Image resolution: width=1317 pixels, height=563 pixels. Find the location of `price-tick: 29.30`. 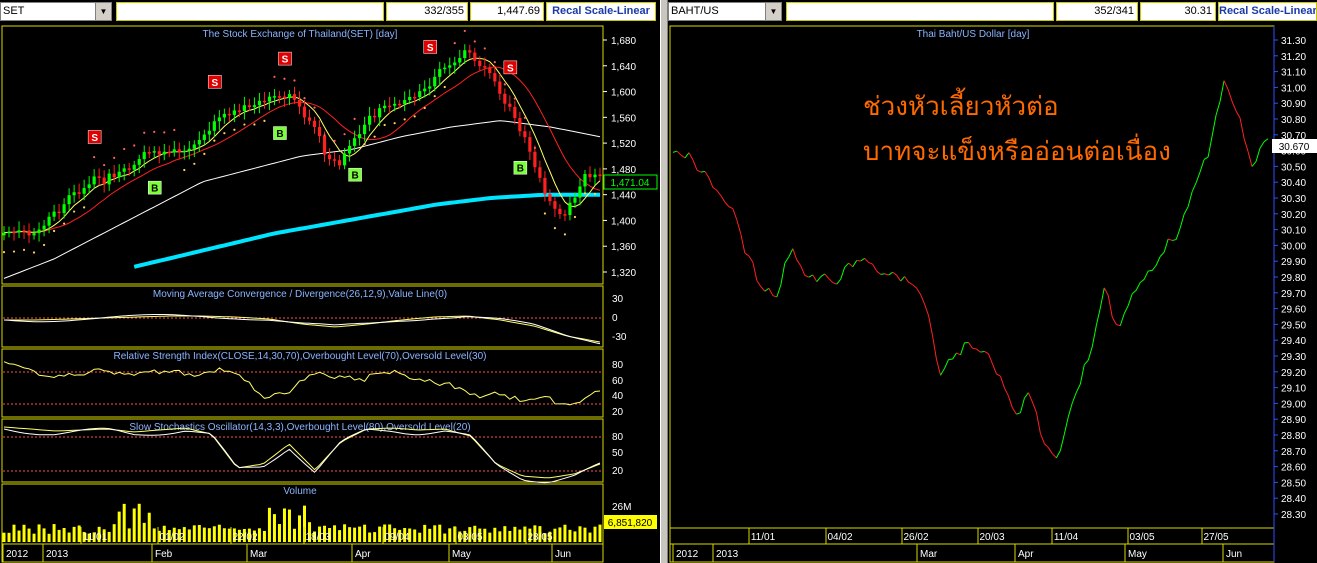

price-tick: 29.30 is located at coordinates (1293, 357).